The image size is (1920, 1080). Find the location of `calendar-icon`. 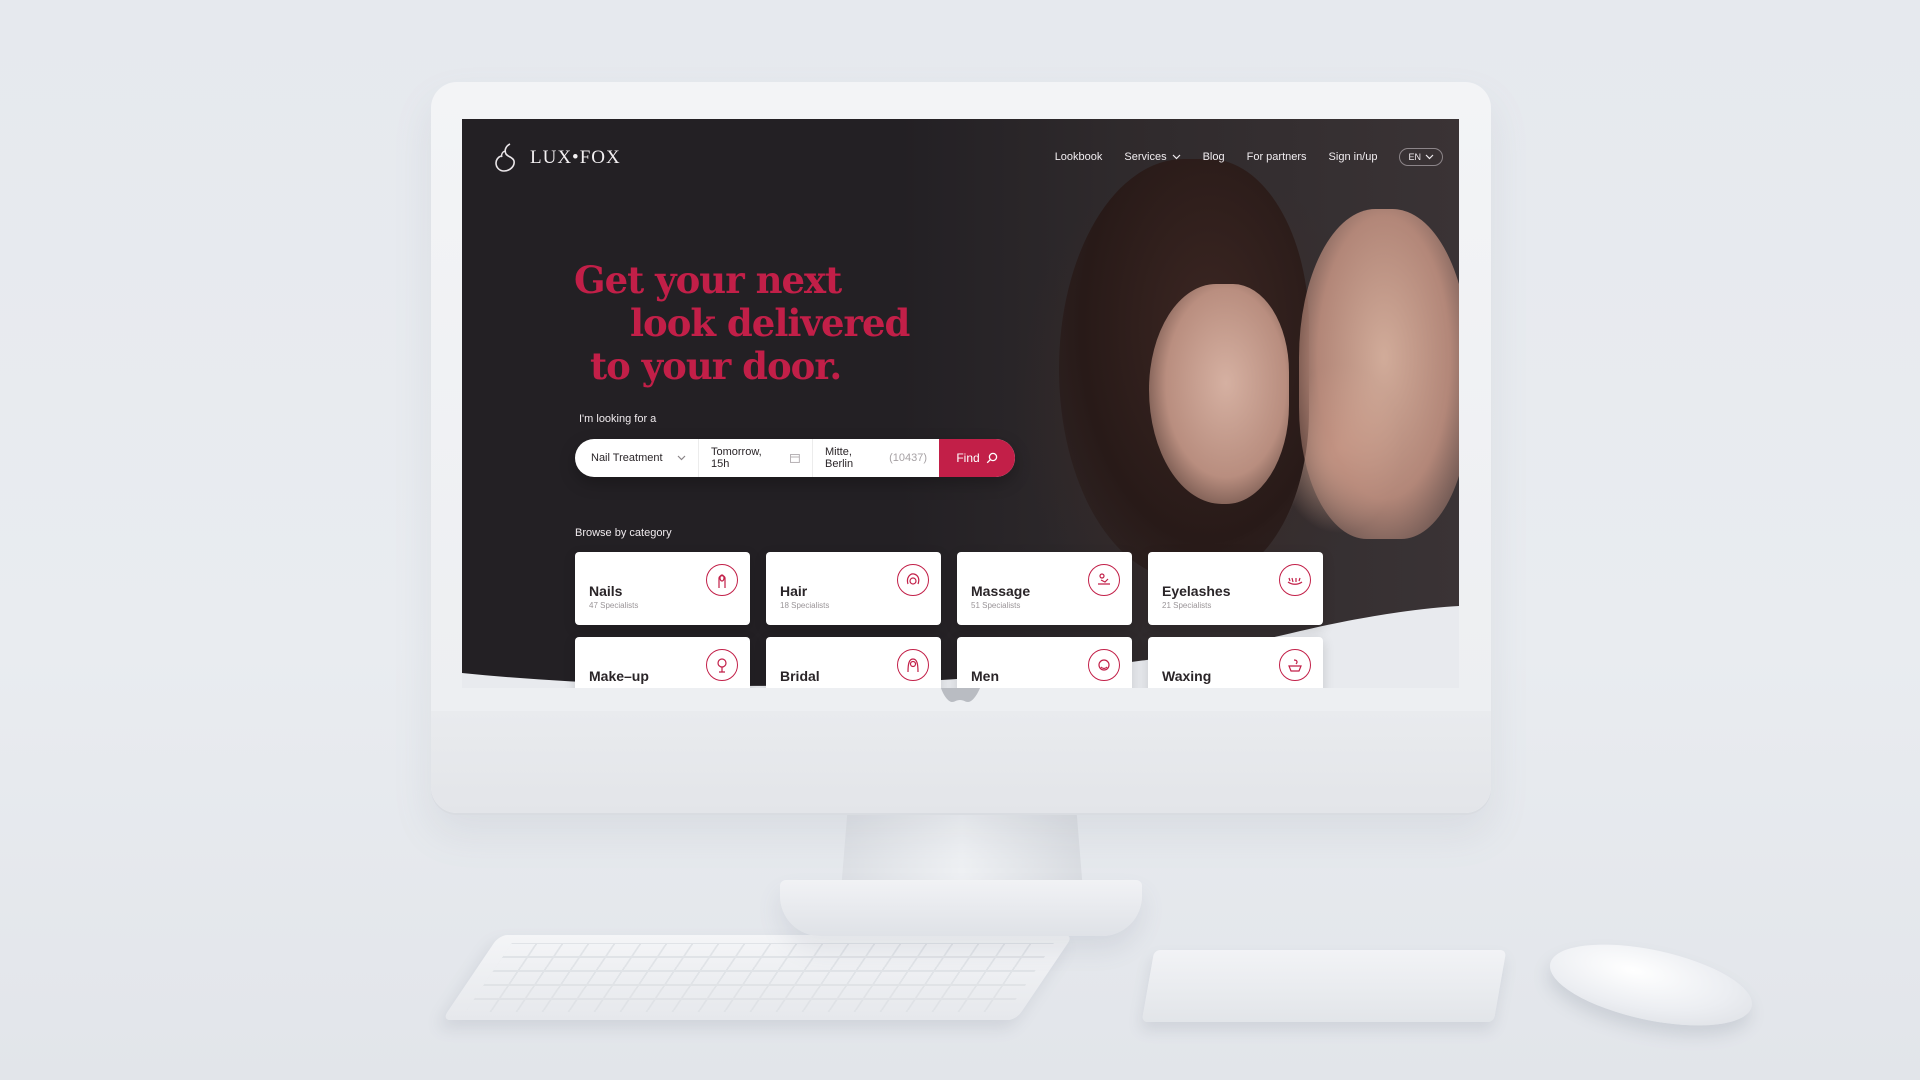

calendar-icon is located at coordinates (795, 458).